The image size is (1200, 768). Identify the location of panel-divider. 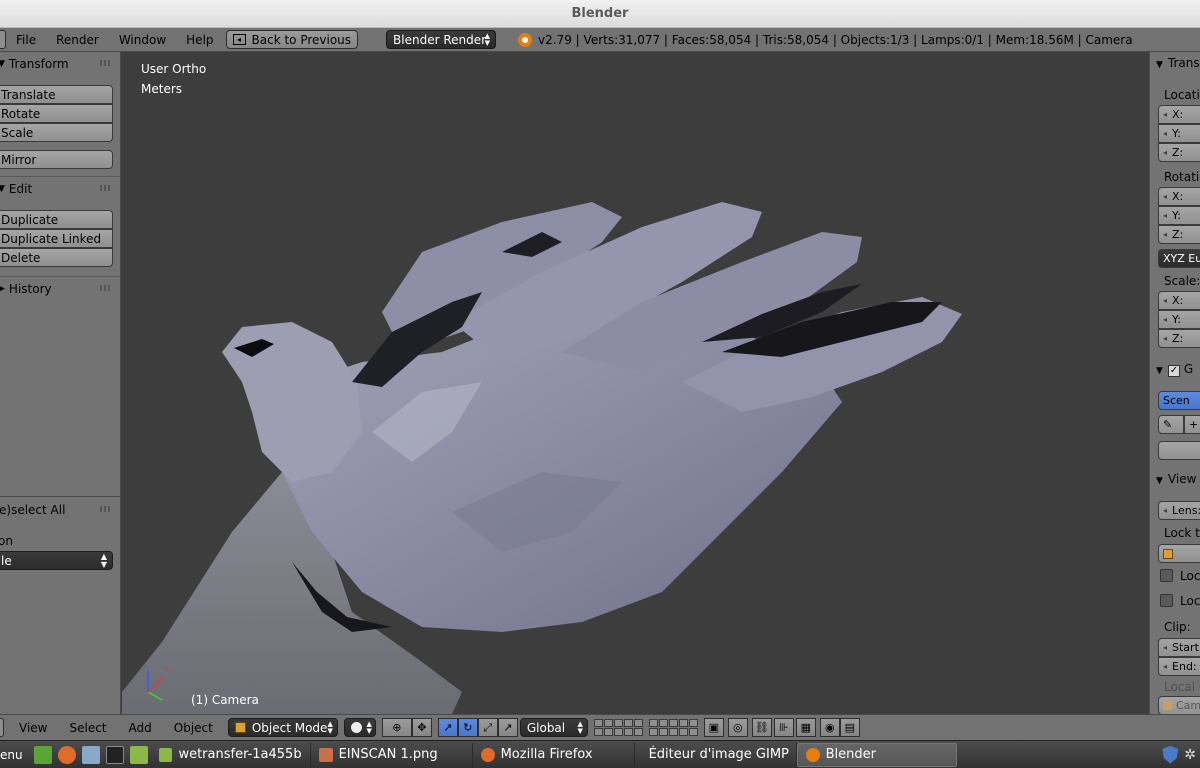
(60, 276).